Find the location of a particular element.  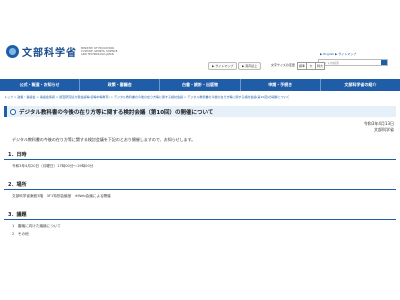

section-heading-agenda: 3．議題 is located at coordinates (200, 215).